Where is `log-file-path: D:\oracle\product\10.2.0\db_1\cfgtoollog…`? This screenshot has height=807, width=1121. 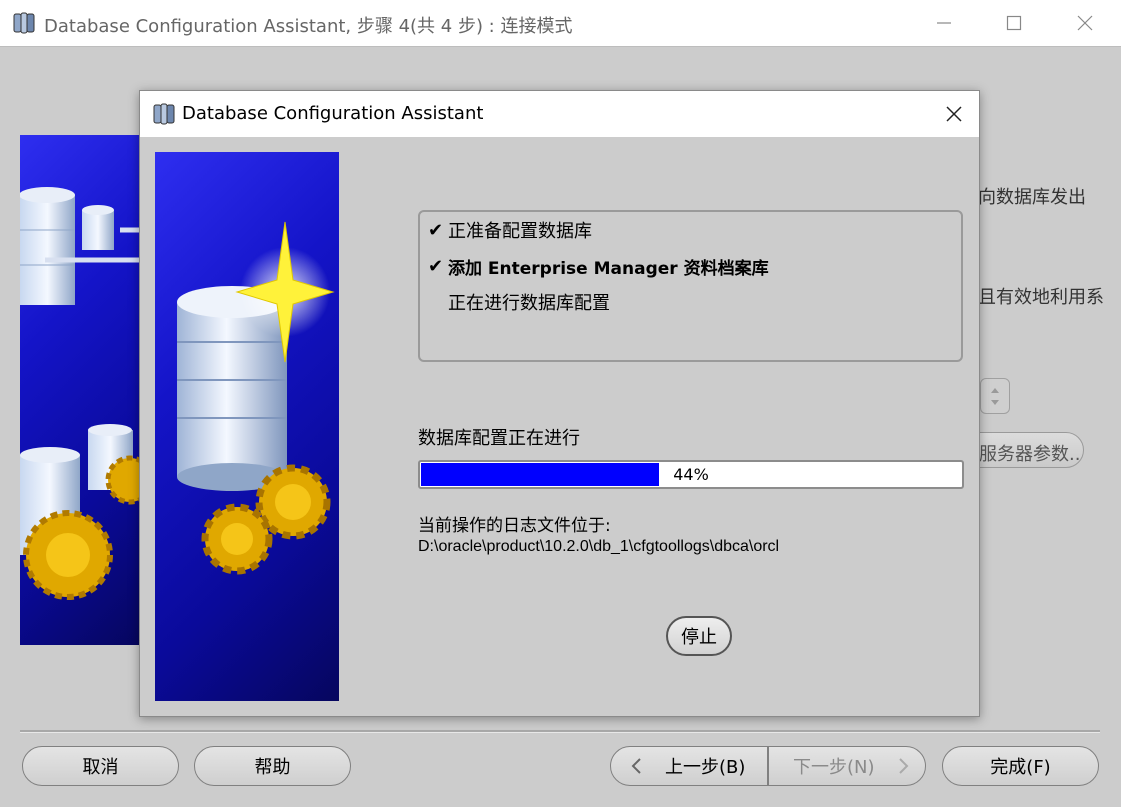 log-file-path: D:\oracle\product\10.2.0\db_1\cfgtoollog… is located at coordinates (599, 546).